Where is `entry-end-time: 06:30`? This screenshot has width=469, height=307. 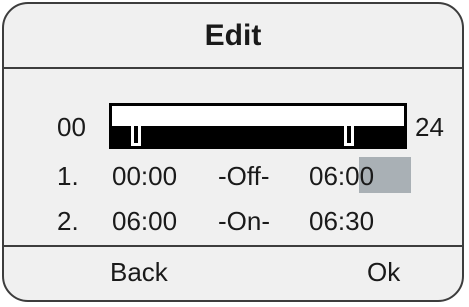
entry-end-time: 06:30 is located at coordinates (341, 221).